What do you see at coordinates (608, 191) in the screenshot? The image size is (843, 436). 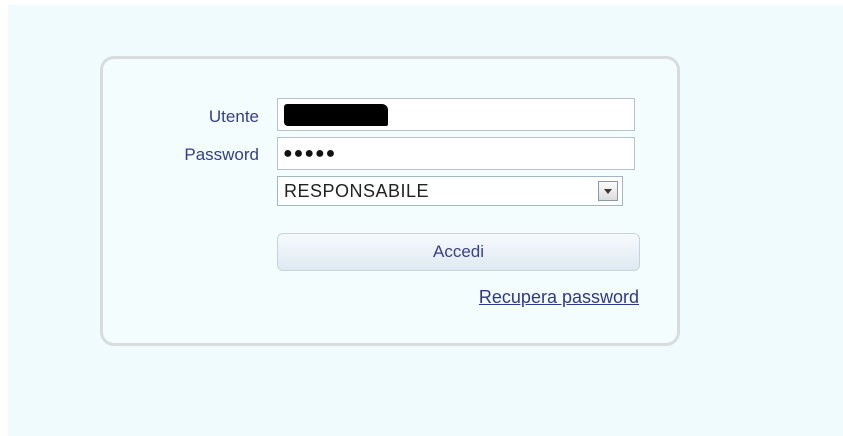 I see `chevron-down-icon` at bounding box center [608, 191].